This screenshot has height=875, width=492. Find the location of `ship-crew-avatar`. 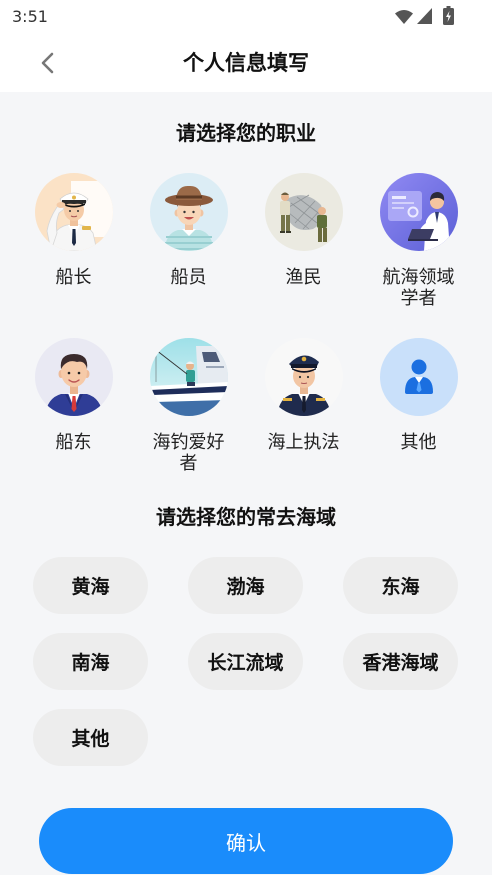

ship-crew-avatar is located at coordinates (188, 212).